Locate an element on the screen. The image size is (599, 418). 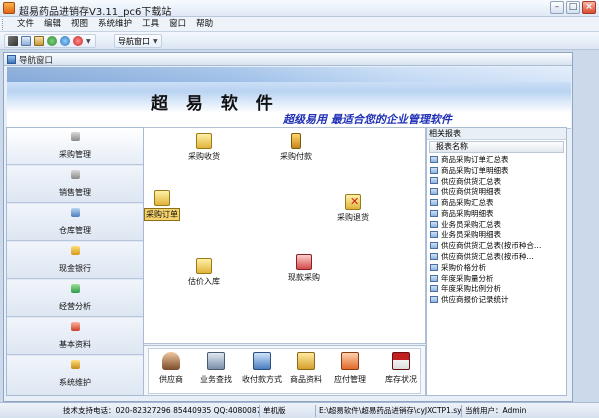
help-icon is located at coordinates (78, 41).